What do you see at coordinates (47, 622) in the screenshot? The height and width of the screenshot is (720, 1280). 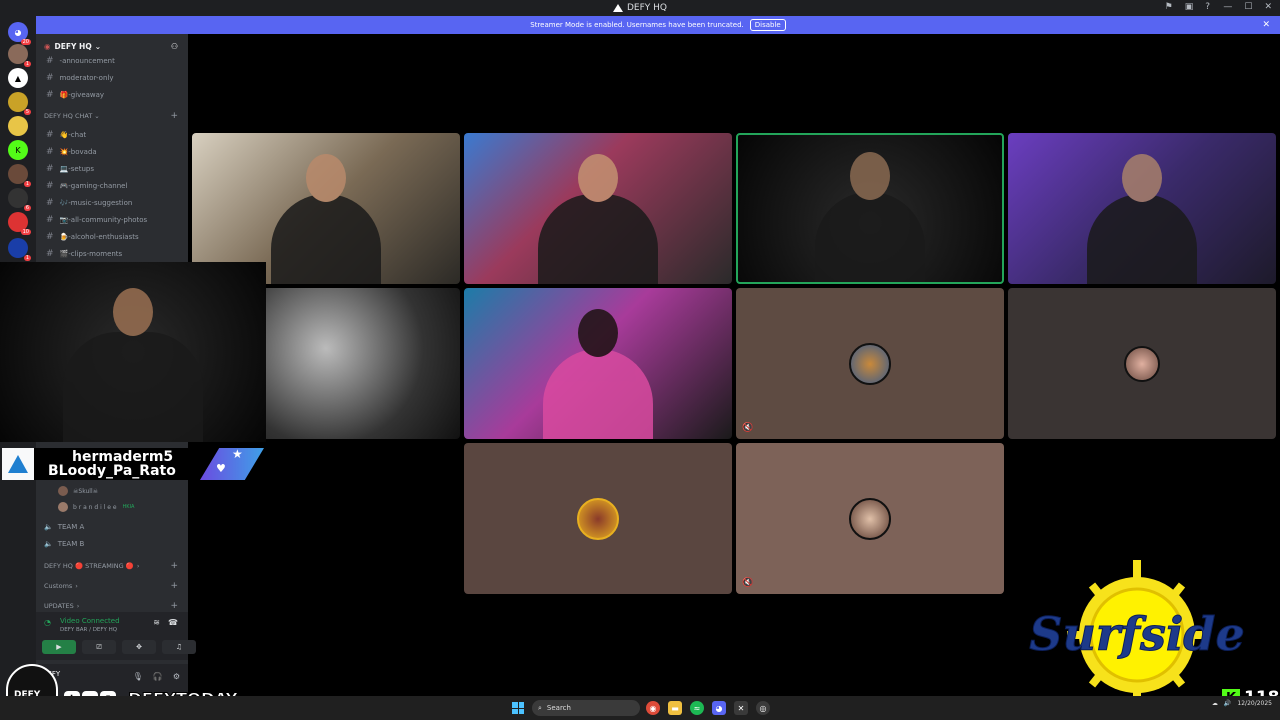 I see `signal-icon: ◔` at bounding box center [47, 622].